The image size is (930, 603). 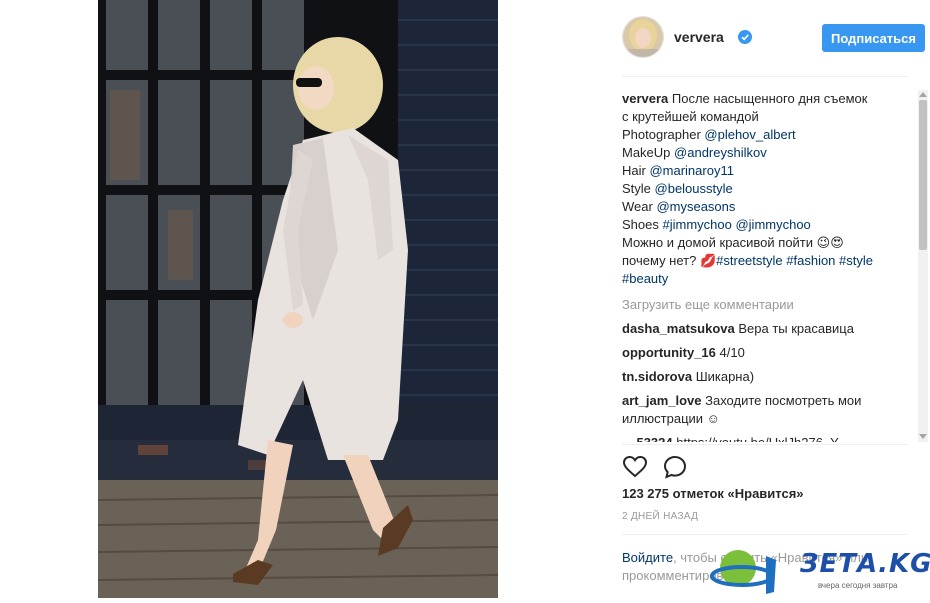 What do you see at coordinates (691, 170) in the screenshot?
I see `mention-link: @marinaroy11` at bounding box center [691, 170].